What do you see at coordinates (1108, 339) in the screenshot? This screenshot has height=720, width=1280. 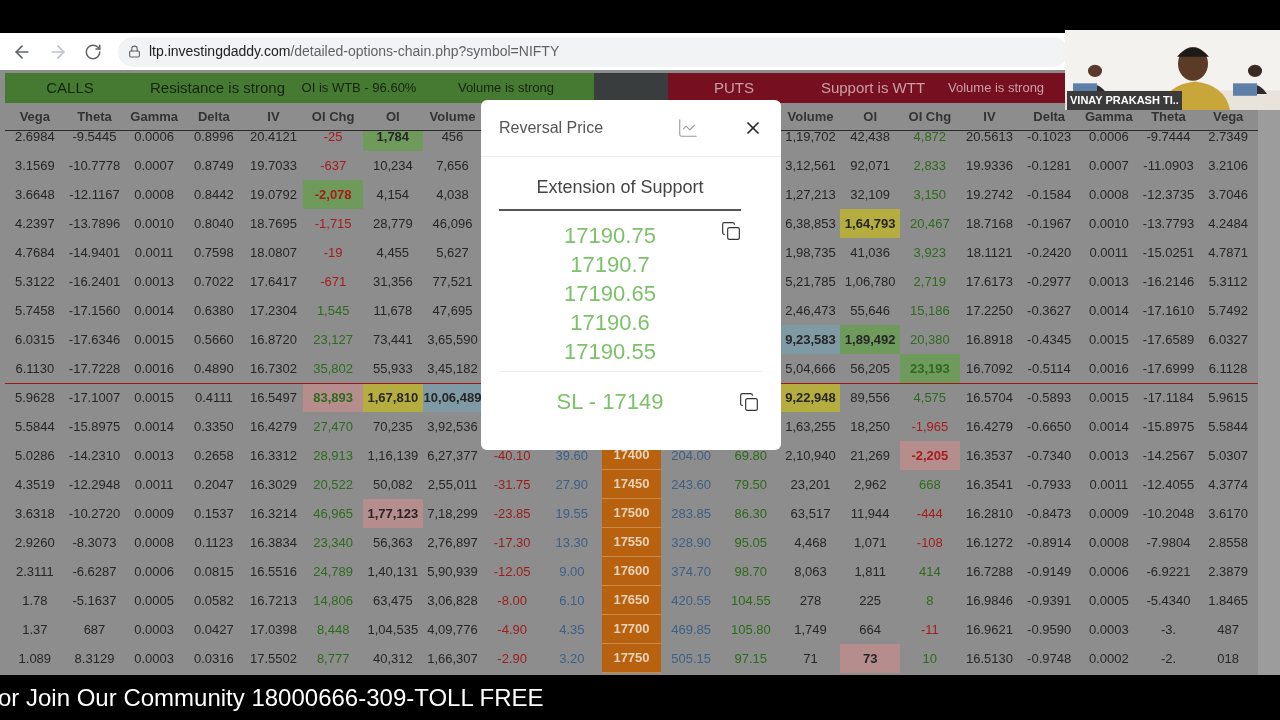 I see `table-cell-text: 0.0015` at bounding box center [1108, 339].